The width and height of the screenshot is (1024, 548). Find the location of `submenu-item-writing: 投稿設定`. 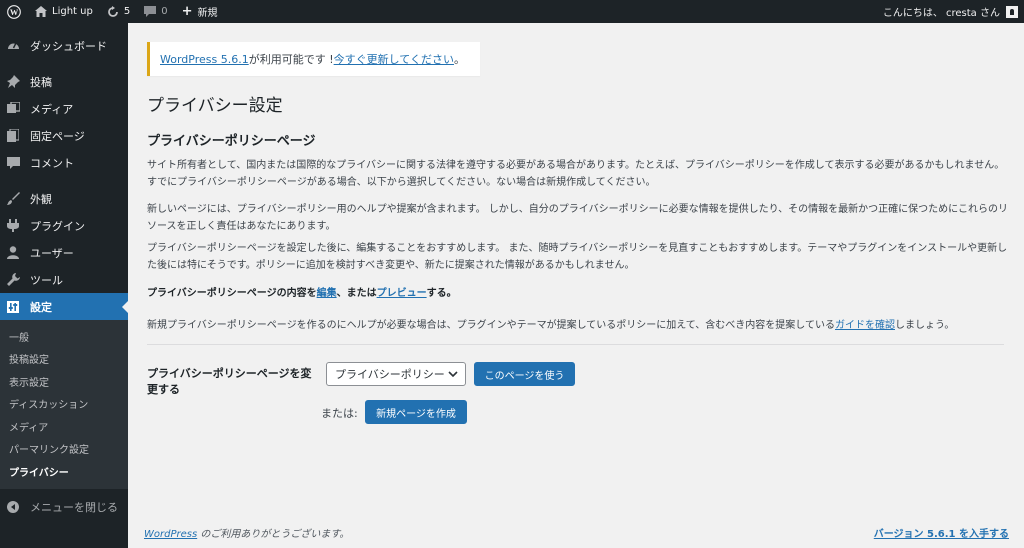

submenu-item-writing: 投稿設定 is located at coordinates (64, 359).